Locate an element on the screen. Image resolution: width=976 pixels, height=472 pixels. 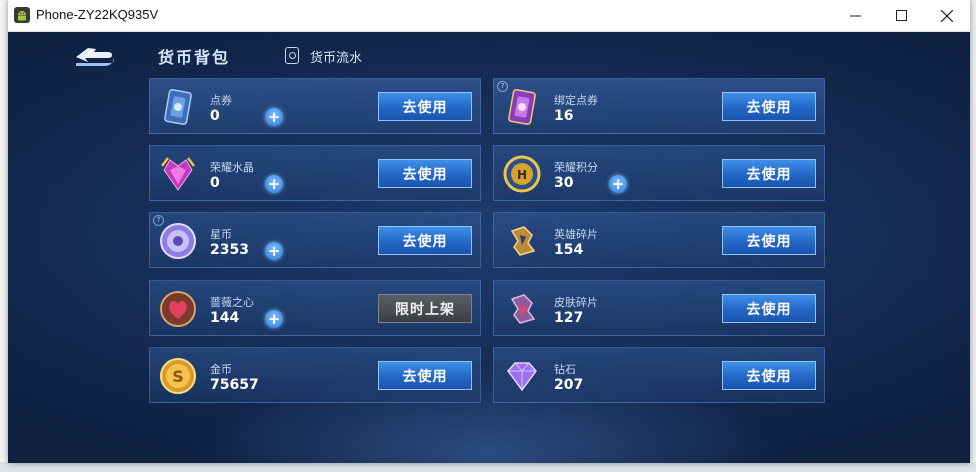
android-icon is located at coordinates (22, 15).